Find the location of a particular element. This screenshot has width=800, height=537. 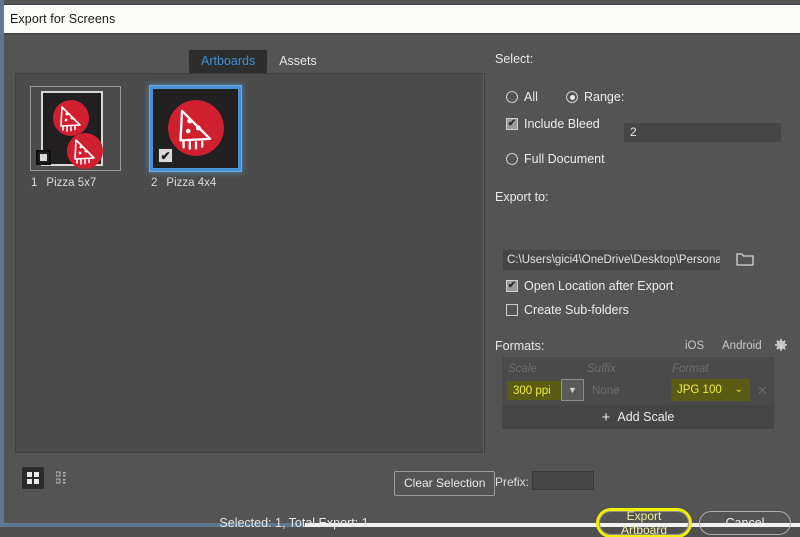

column-header-suffix: Suffix is located at coordinates (601, 369).